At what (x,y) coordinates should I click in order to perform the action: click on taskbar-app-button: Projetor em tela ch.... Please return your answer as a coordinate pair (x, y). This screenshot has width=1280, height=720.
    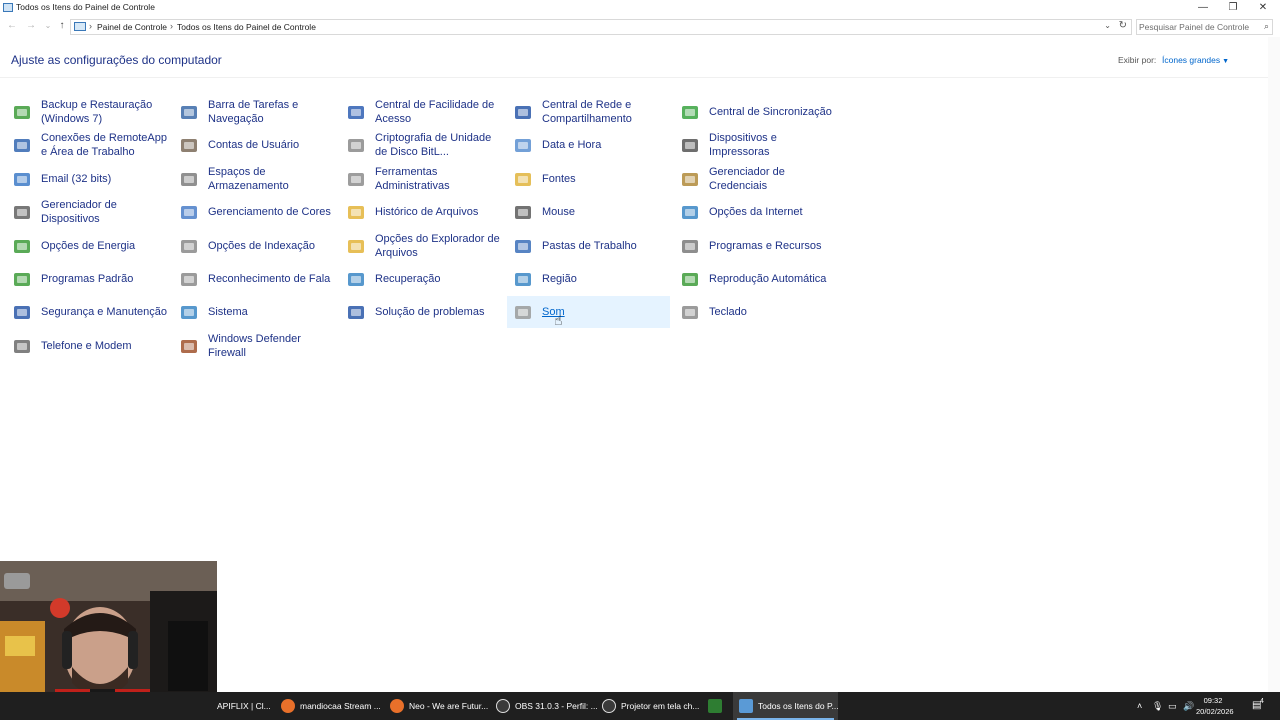
    Looking at the image, I should click on (647, 706).